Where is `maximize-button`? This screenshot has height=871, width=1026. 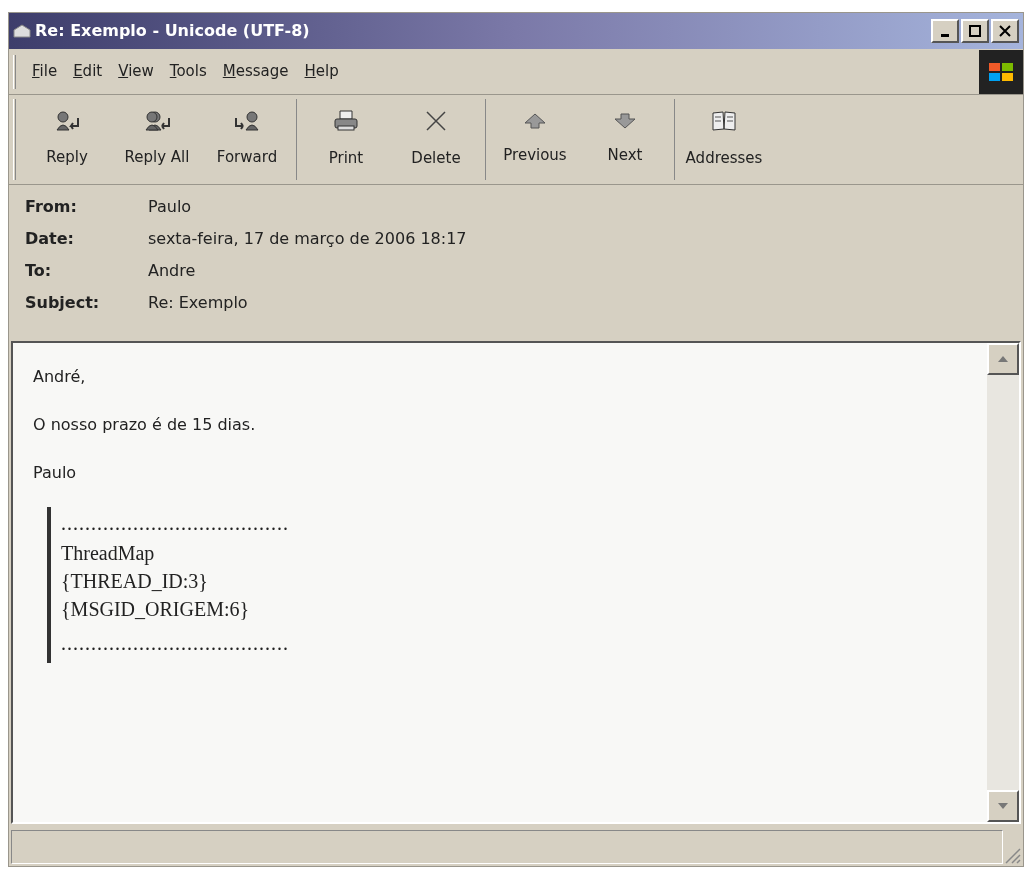 maximize-button is located at coordinates (975, 31).